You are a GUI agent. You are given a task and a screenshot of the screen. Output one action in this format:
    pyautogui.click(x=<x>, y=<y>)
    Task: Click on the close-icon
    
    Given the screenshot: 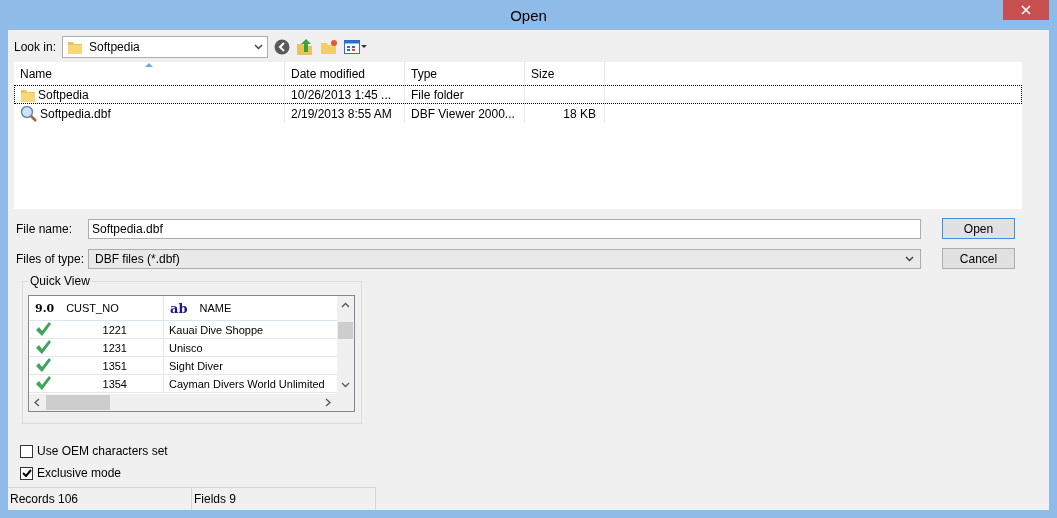 What is the action you would take?
    pyautogui.click(x=1026, y=10)
    